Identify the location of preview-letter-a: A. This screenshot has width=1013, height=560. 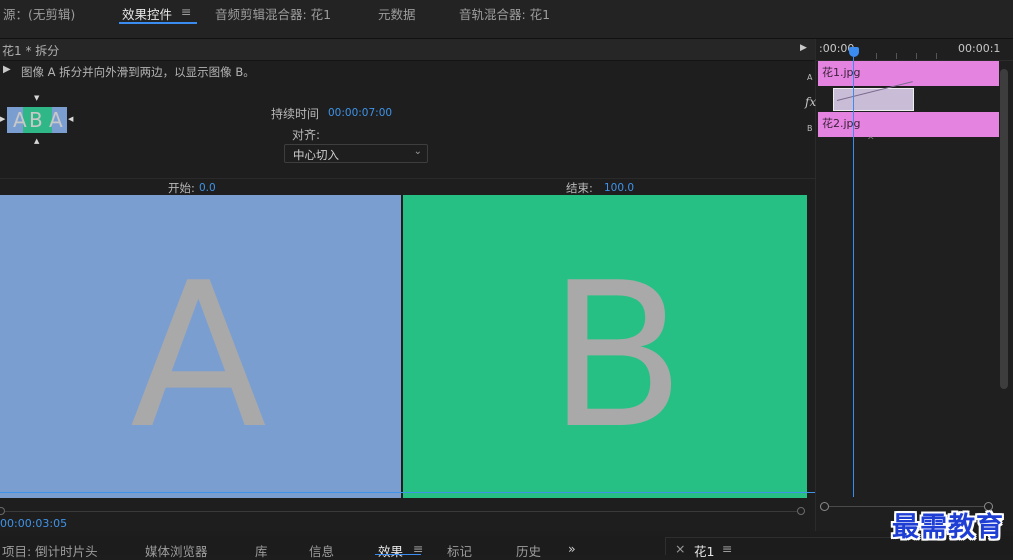
(198, 356).